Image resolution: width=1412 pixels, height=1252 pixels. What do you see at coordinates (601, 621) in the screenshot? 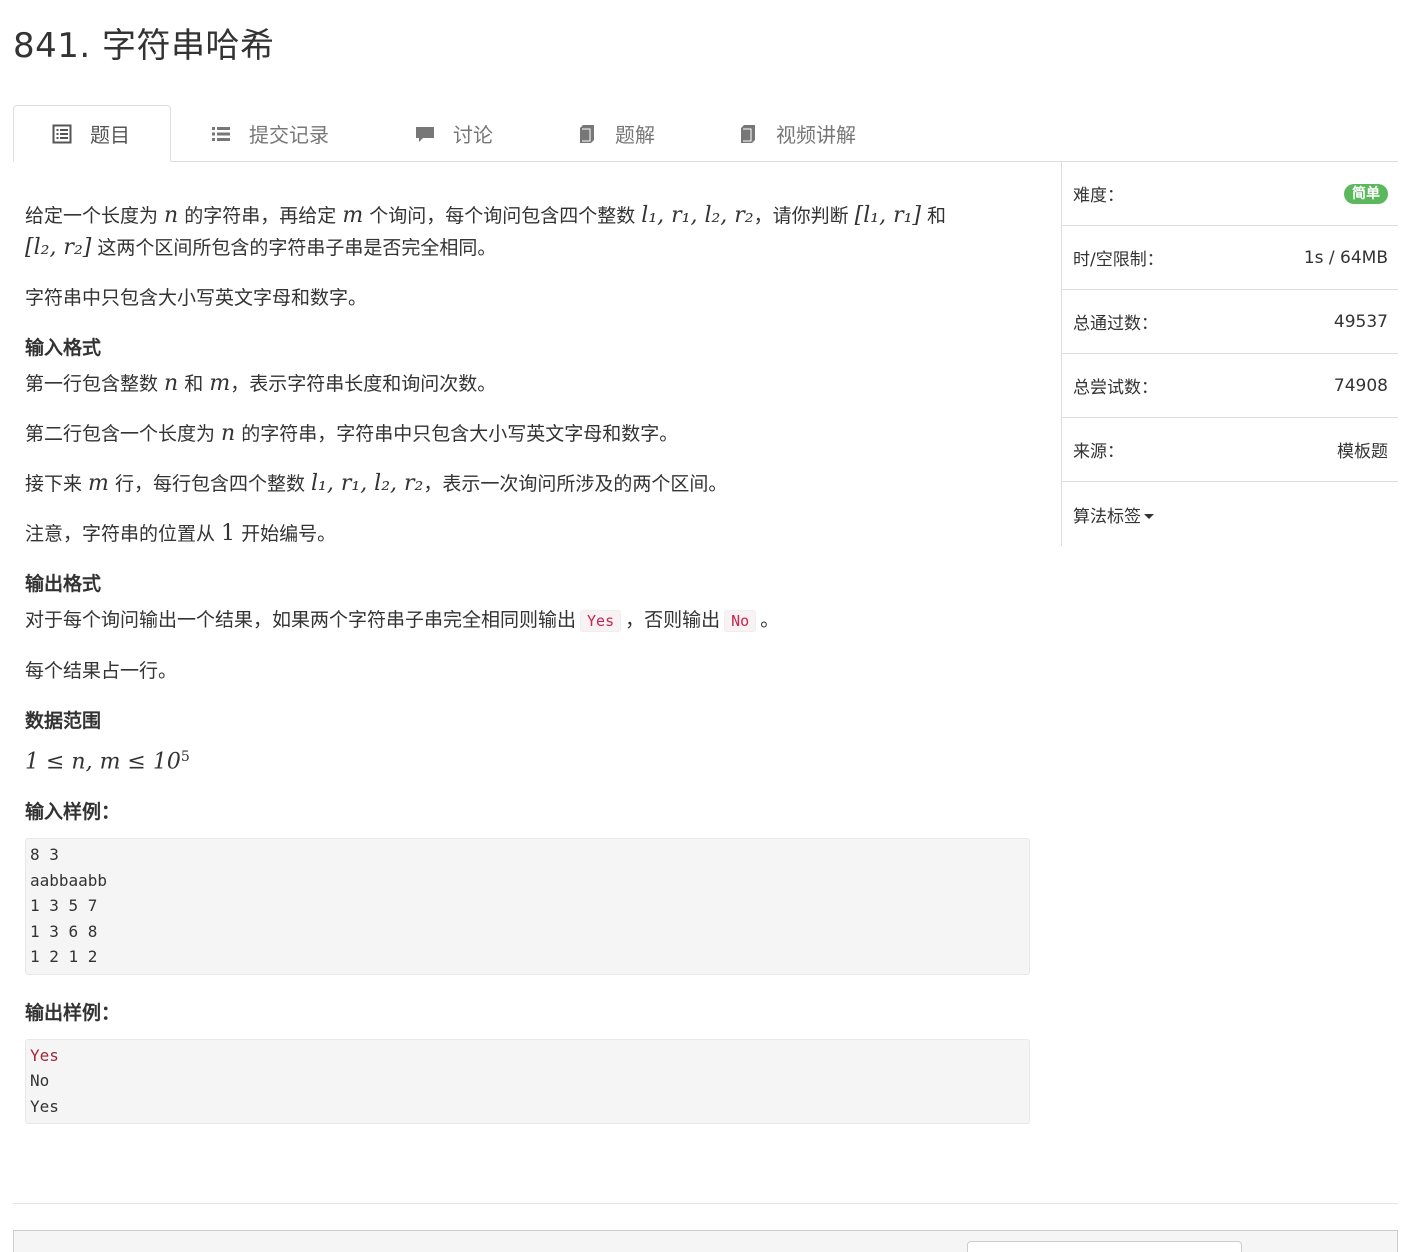
I see `yes-code: Yes` at bounding box center [601, 621].